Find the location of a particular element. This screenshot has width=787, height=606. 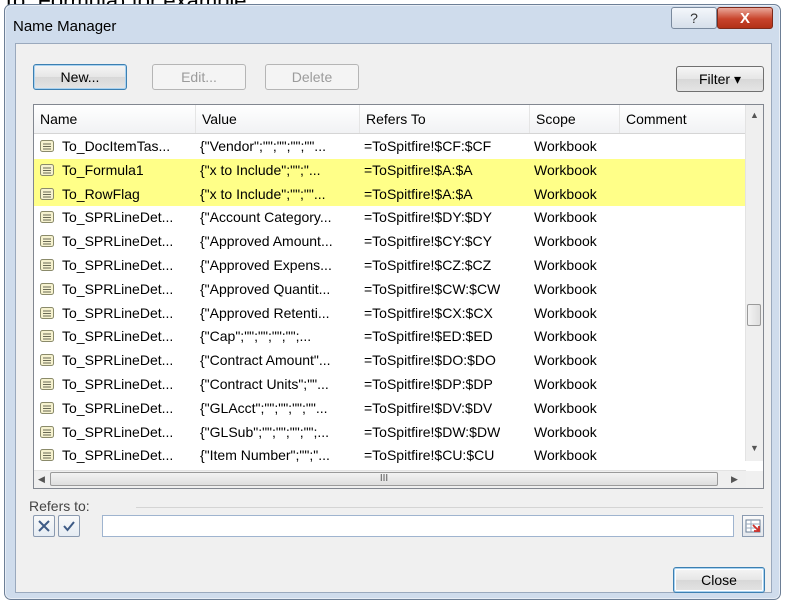

column-header-comment: Comment is located at coordinates (683, 119).